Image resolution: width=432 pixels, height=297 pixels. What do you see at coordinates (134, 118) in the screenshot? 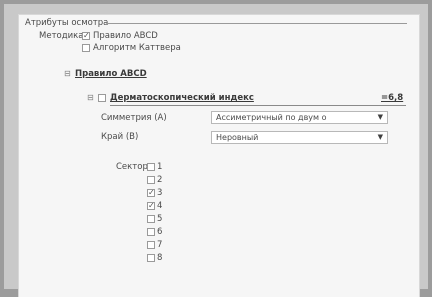
I see `symmetry-label: Симметрия (А)` at bounding box center [134, 118].